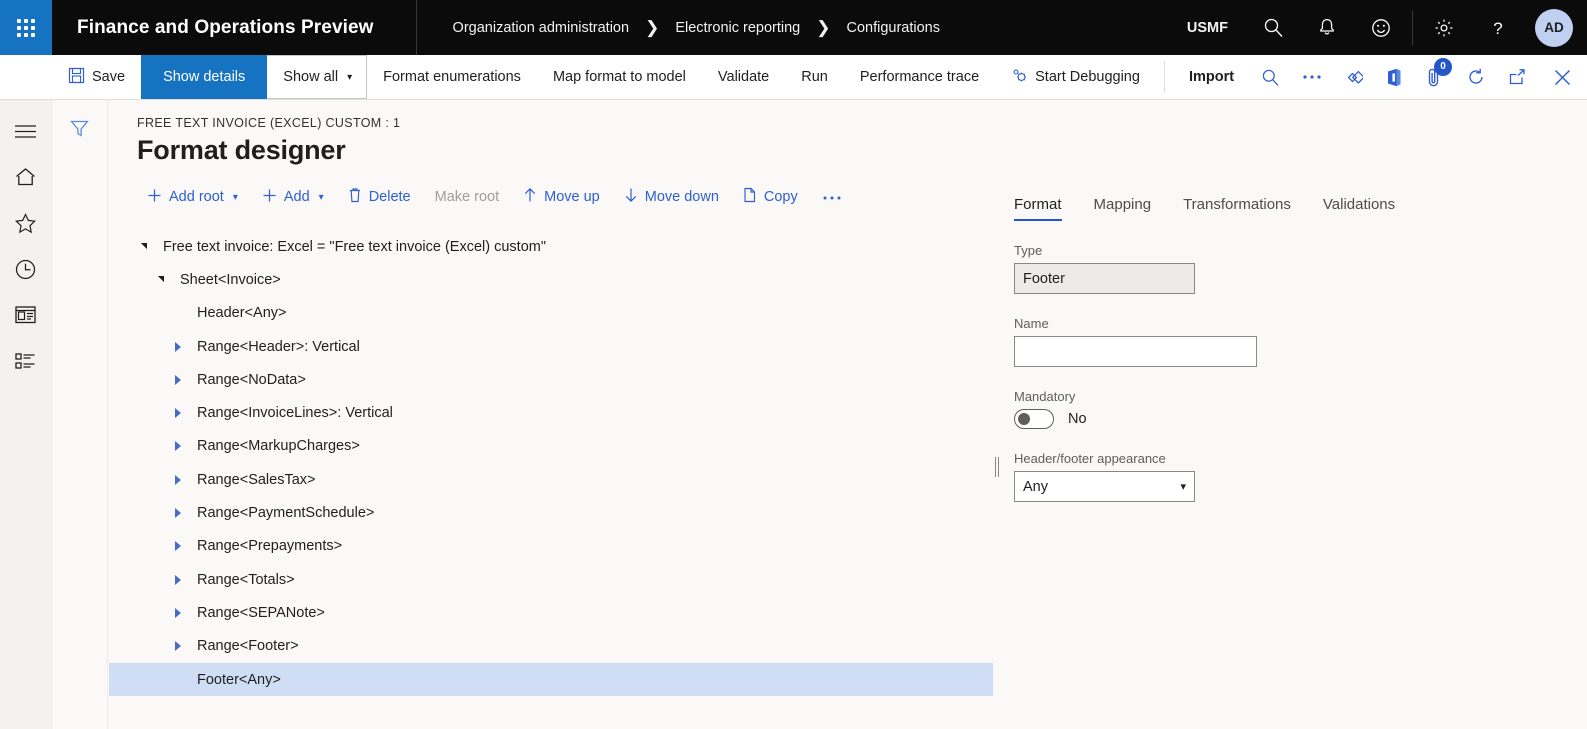  I want to click on mandatory-toggle, so click(1034, 419).